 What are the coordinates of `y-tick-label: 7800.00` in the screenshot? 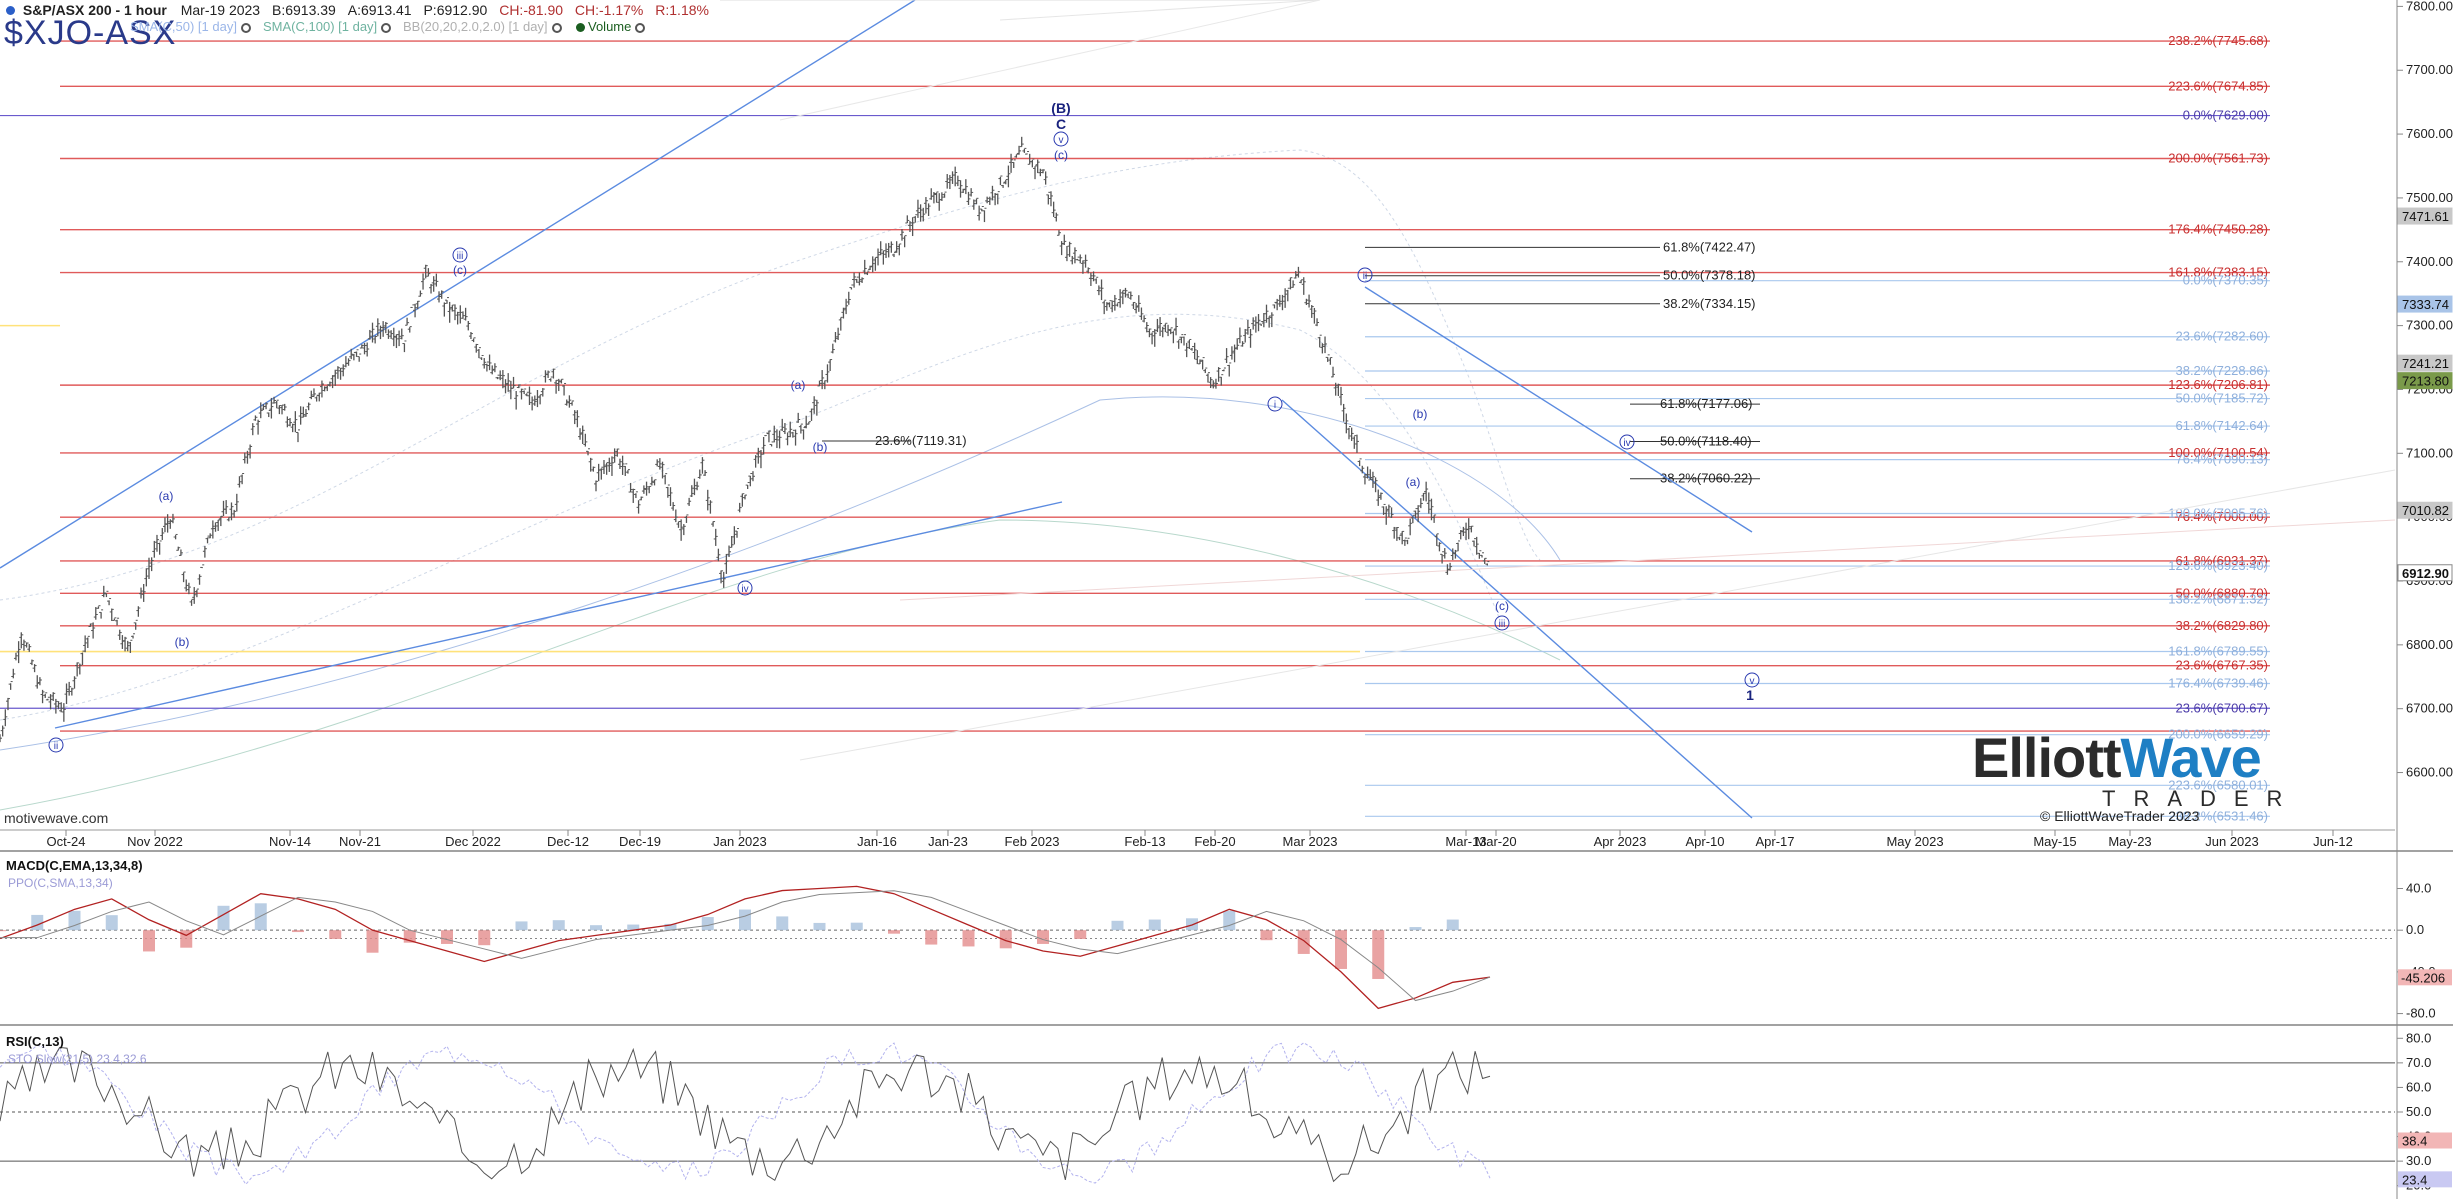 It's located at (2429, 6).